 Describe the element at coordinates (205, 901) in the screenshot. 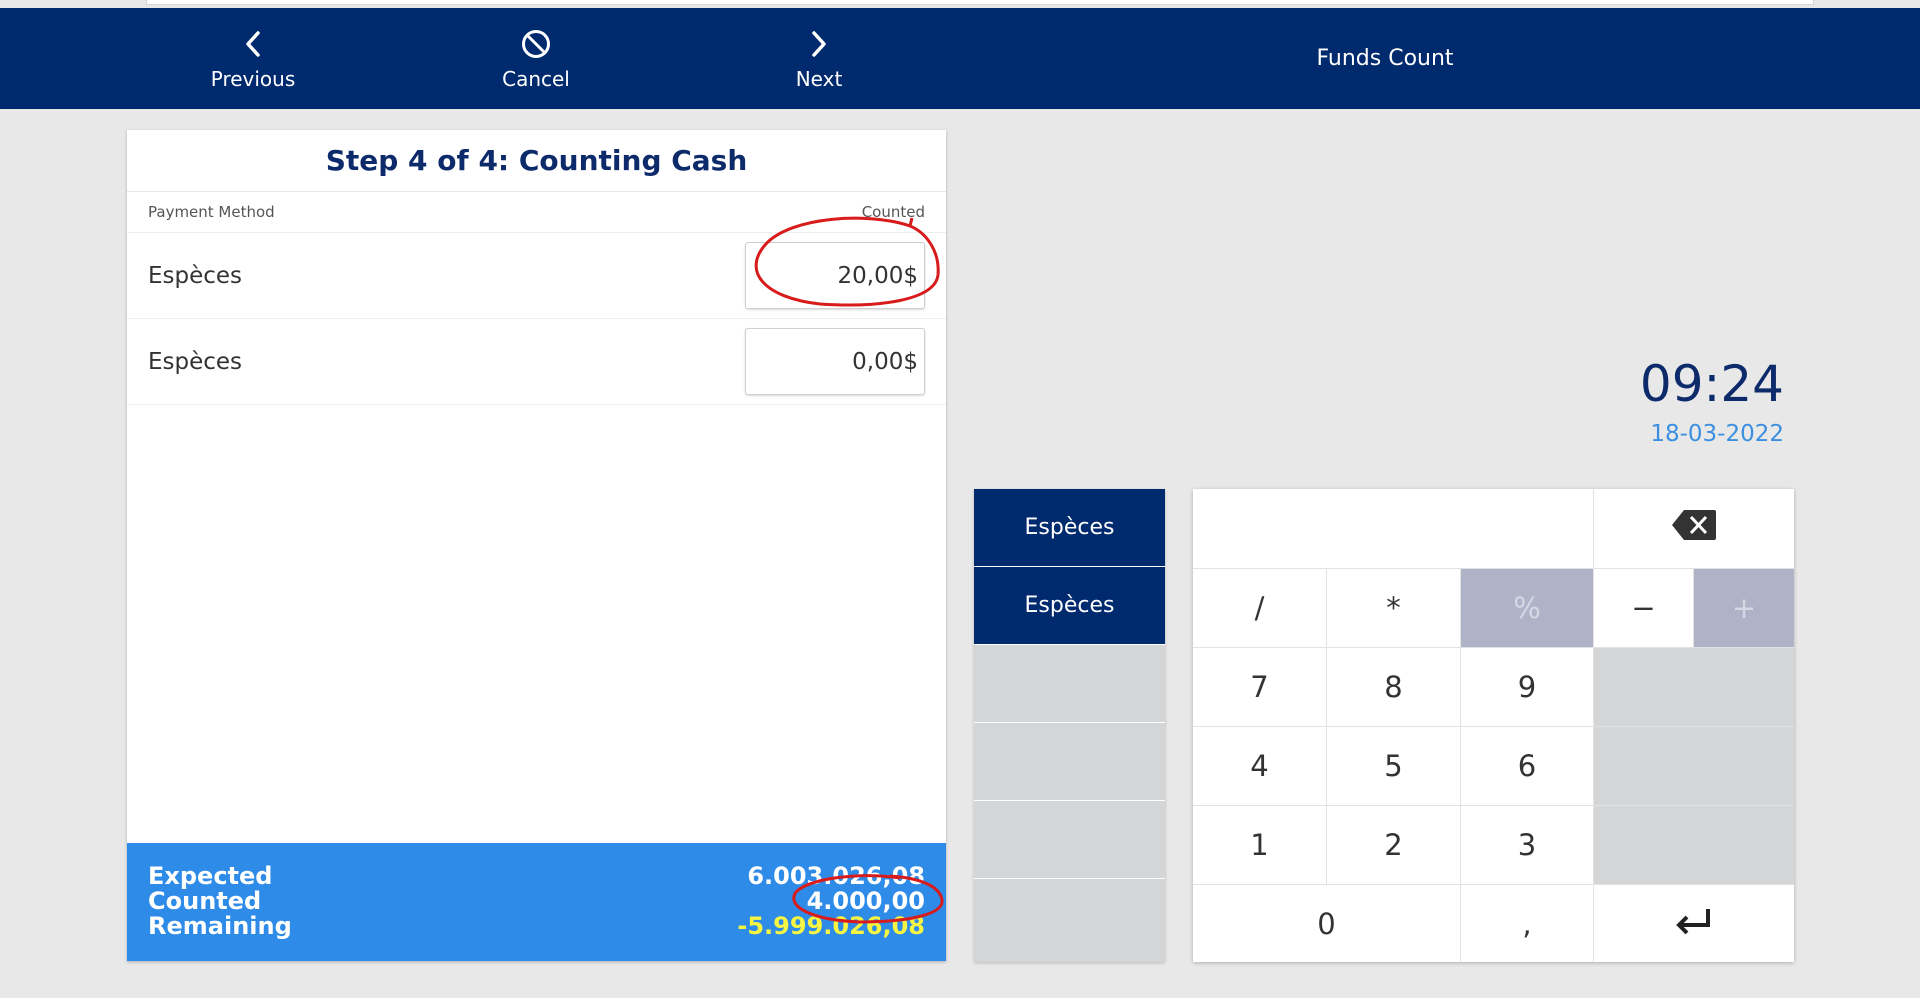

I see `counted-label: Counted` at that location.